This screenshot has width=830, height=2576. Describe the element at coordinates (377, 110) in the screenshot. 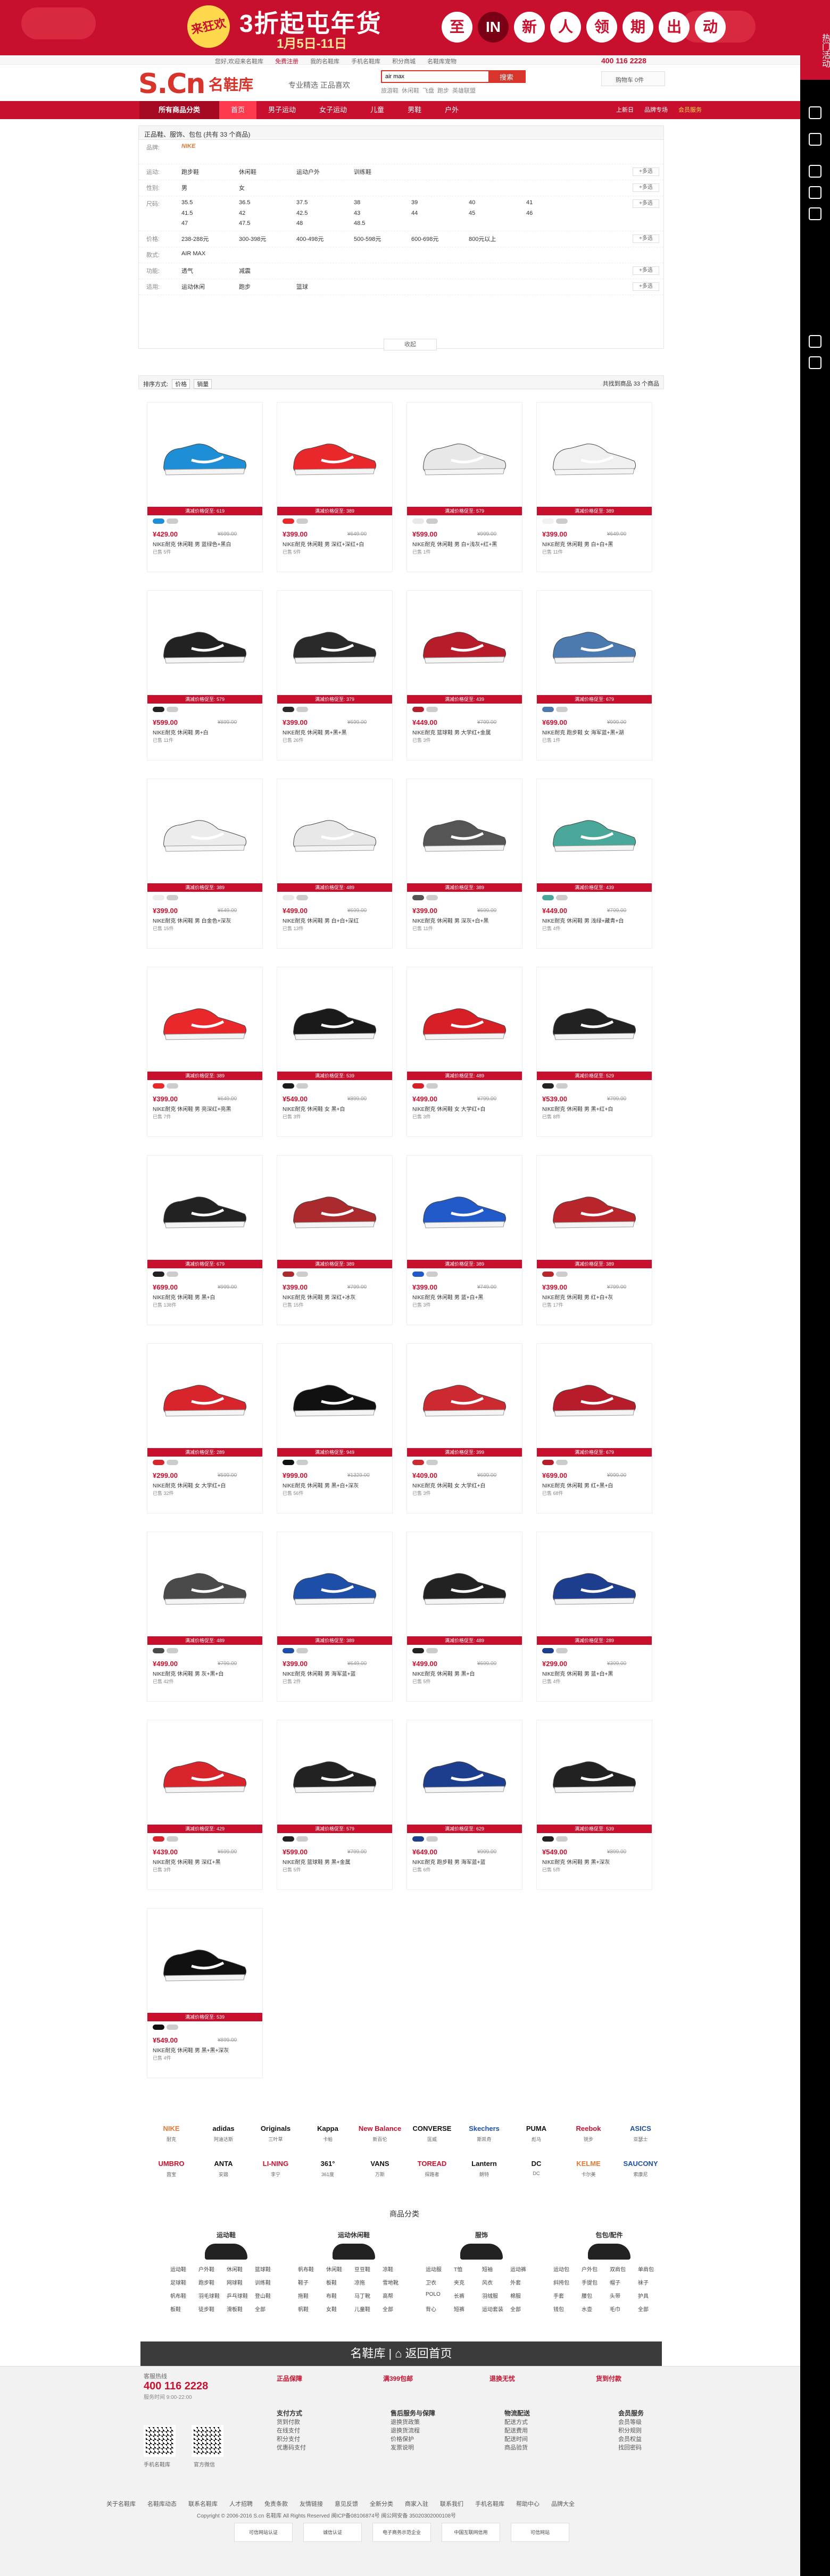

I see `nav-item-kids: 儿童` at that location.